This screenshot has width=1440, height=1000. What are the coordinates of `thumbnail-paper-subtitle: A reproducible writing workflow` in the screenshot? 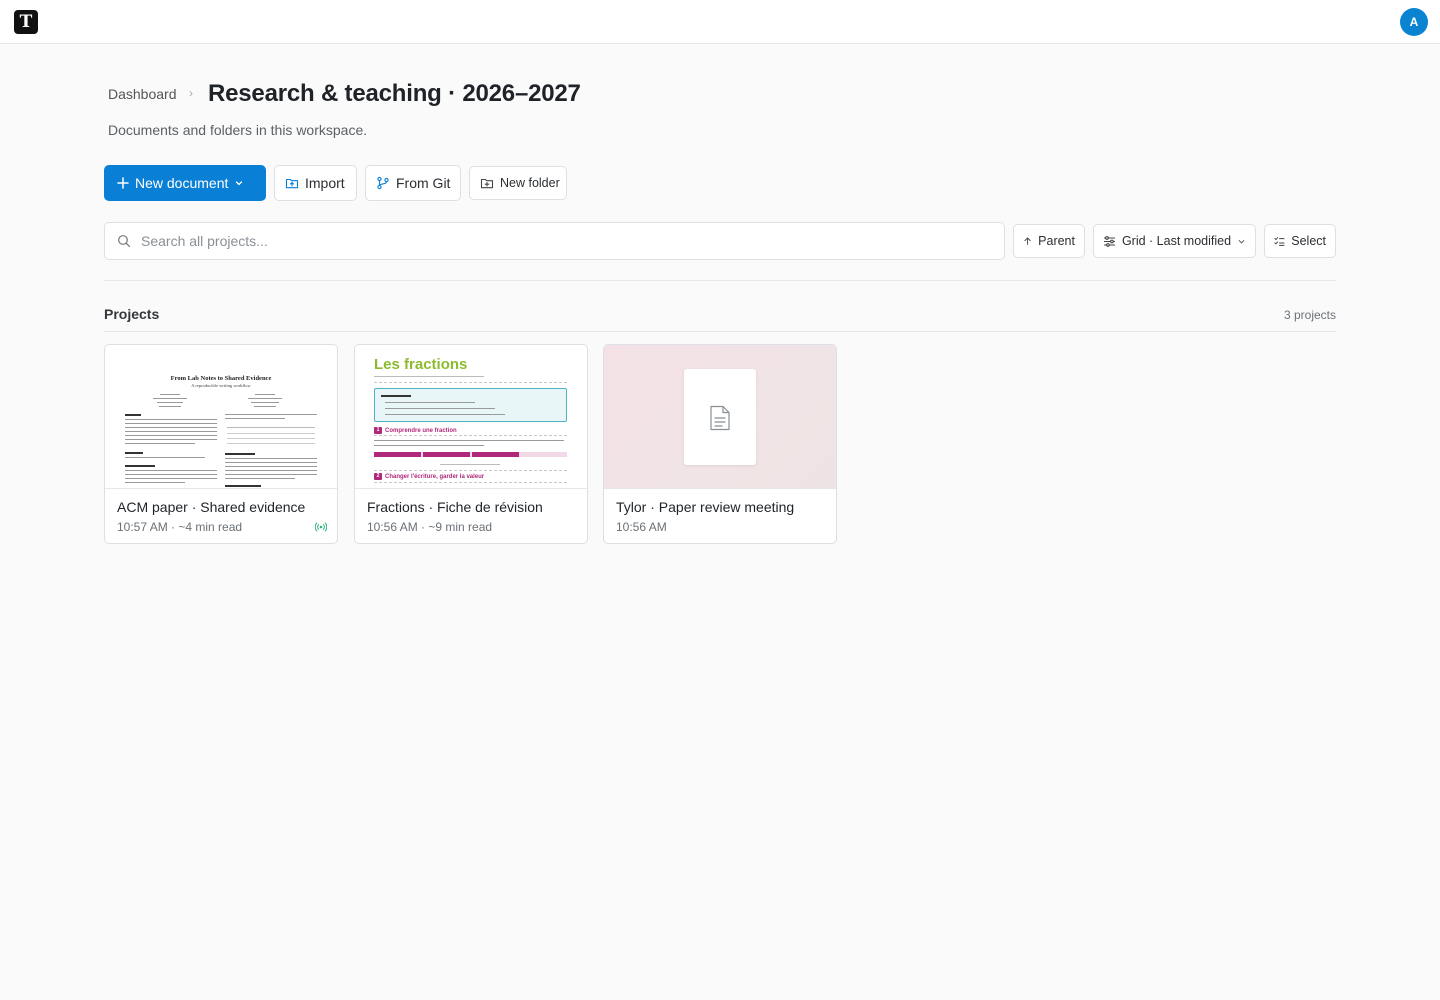 It's located at (221, 385).